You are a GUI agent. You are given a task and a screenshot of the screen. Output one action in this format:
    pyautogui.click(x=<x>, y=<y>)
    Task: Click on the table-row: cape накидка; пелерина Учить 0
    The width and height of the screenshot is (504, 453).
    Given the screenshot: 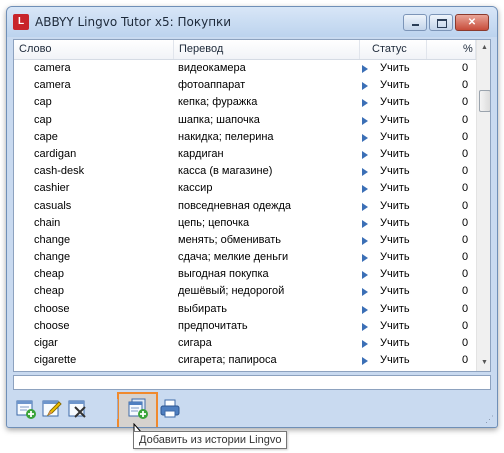 What is the action you would take?
    pyautogui.click(x=245, y=137)
    